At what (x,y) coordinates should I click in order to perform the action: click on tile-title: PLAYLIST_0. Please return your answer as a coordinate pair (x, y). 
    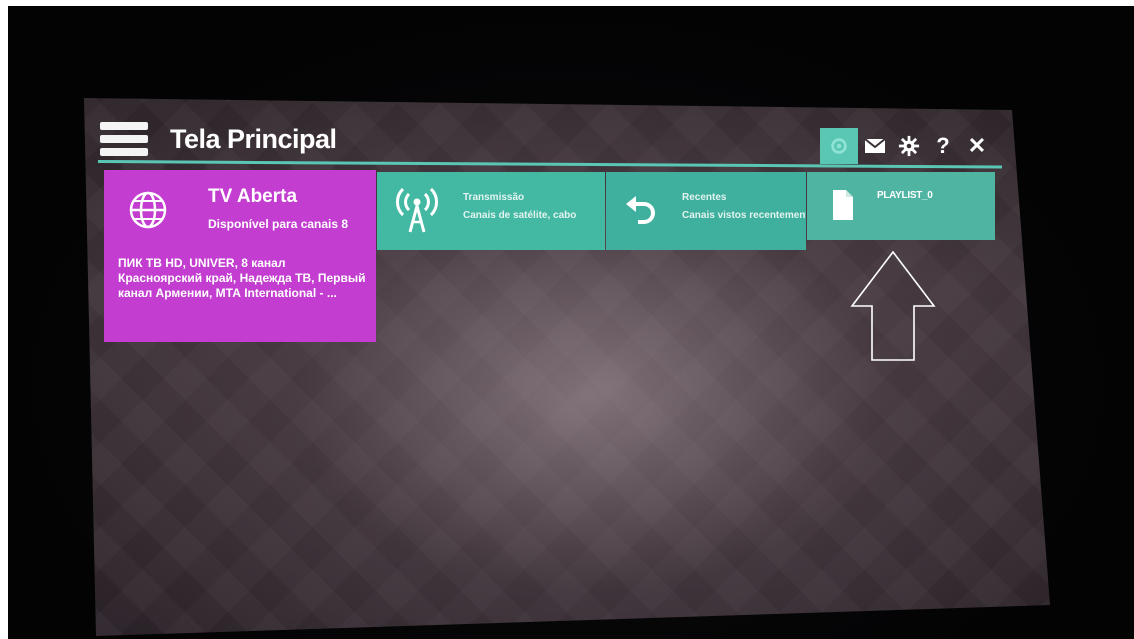
    Looking at the image, I should click on (905, 195).